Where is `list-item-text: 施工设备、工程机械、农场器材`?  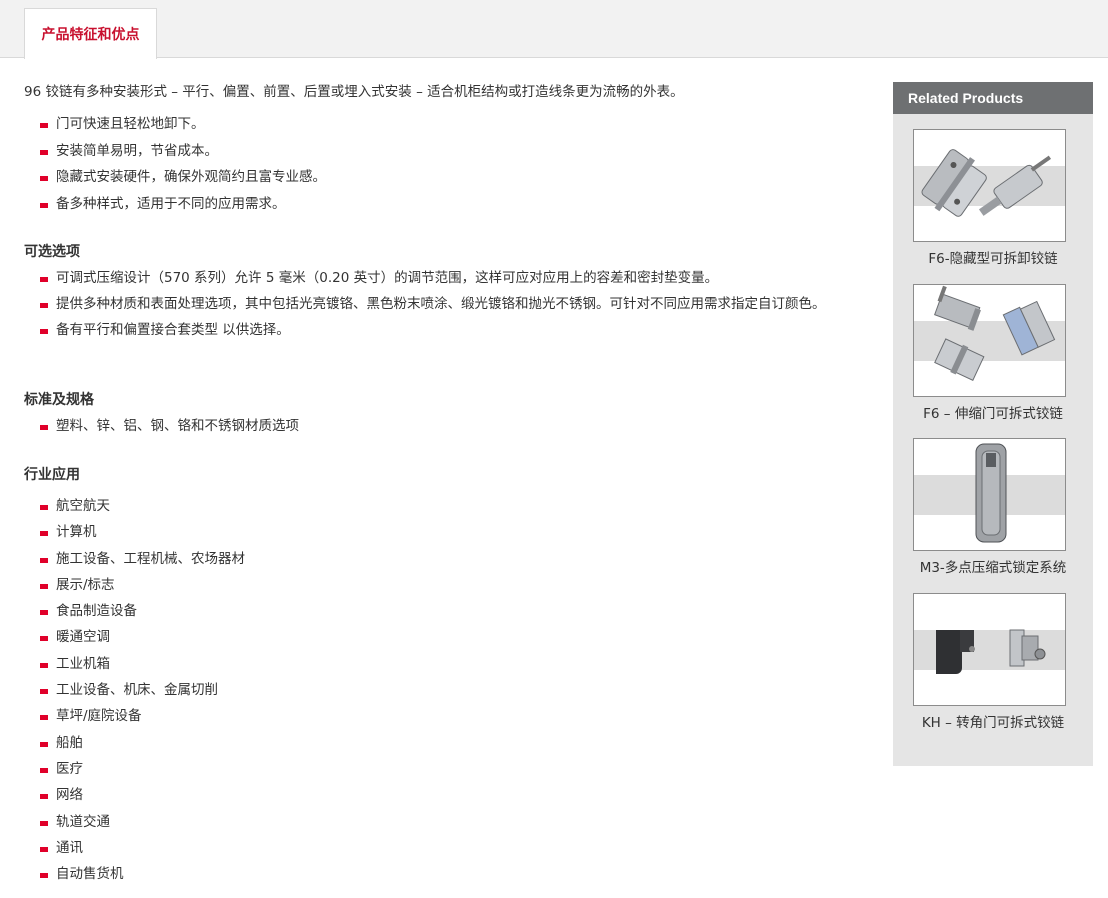 list-item-text: 施工设备、工程机械、农场器材 is located at coordinates (150, 558).